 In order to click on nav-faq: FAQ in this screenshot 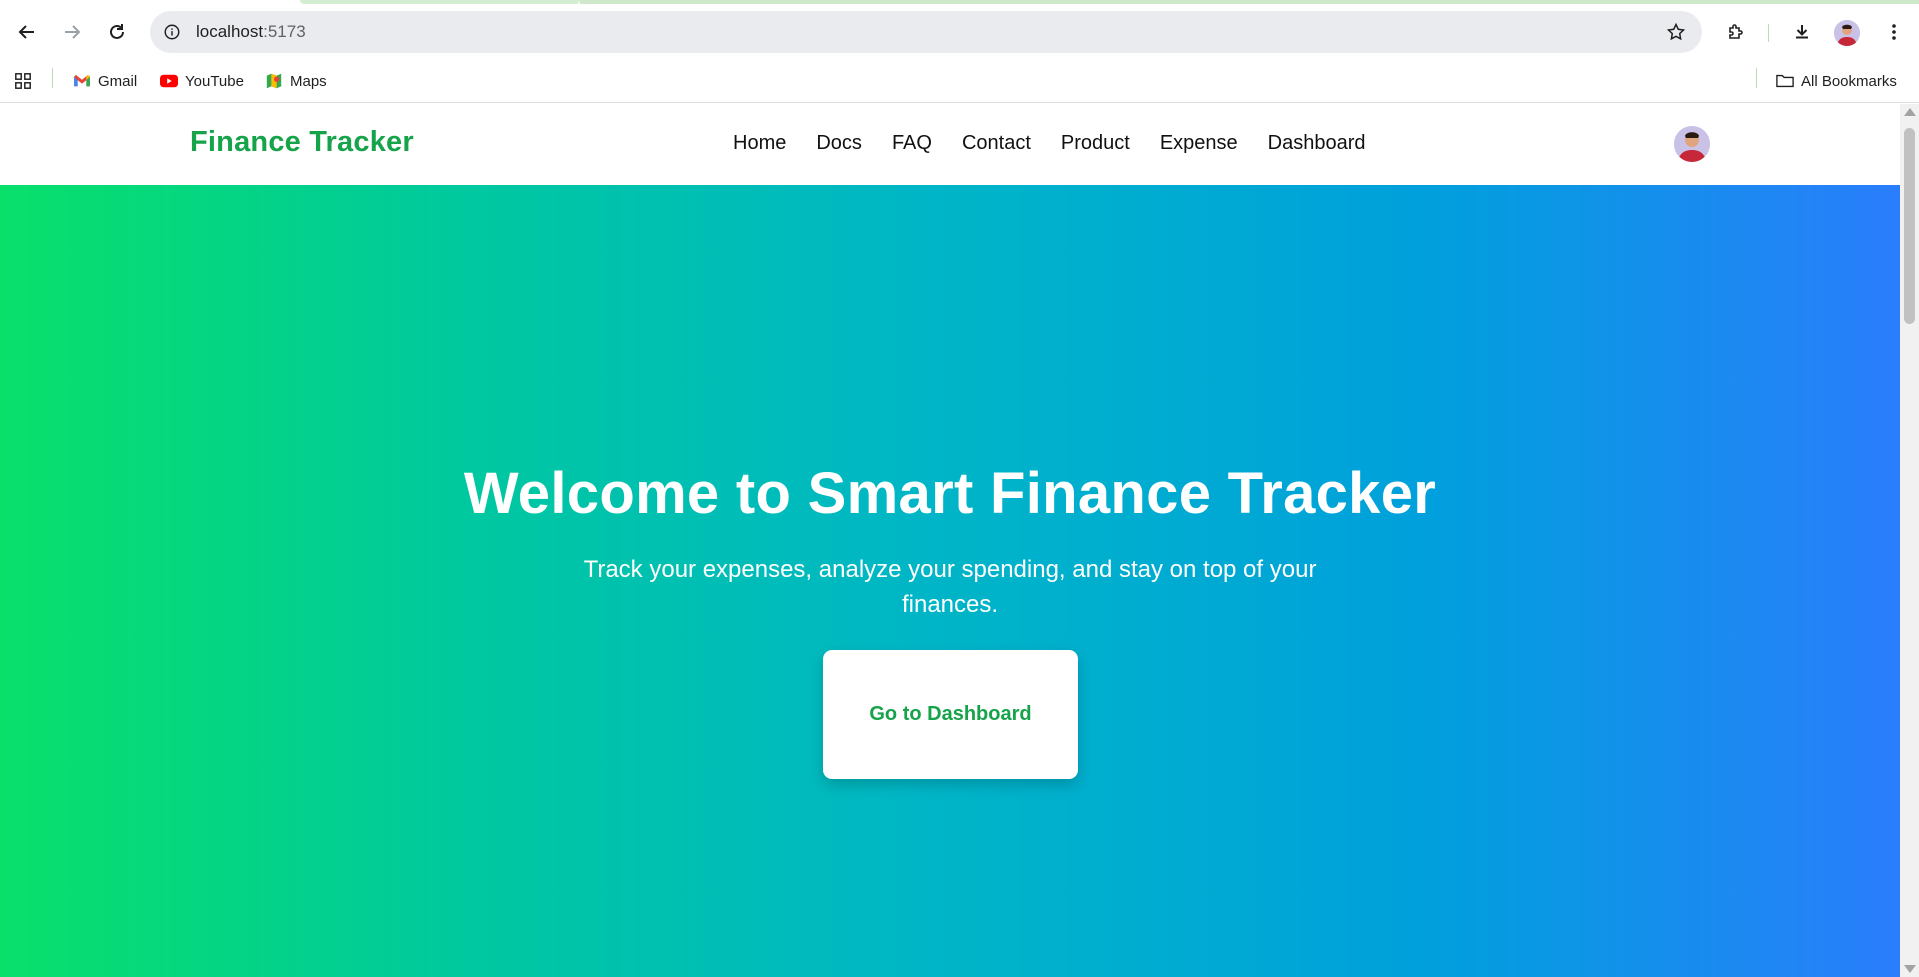, I will do `click(912, 143)`.